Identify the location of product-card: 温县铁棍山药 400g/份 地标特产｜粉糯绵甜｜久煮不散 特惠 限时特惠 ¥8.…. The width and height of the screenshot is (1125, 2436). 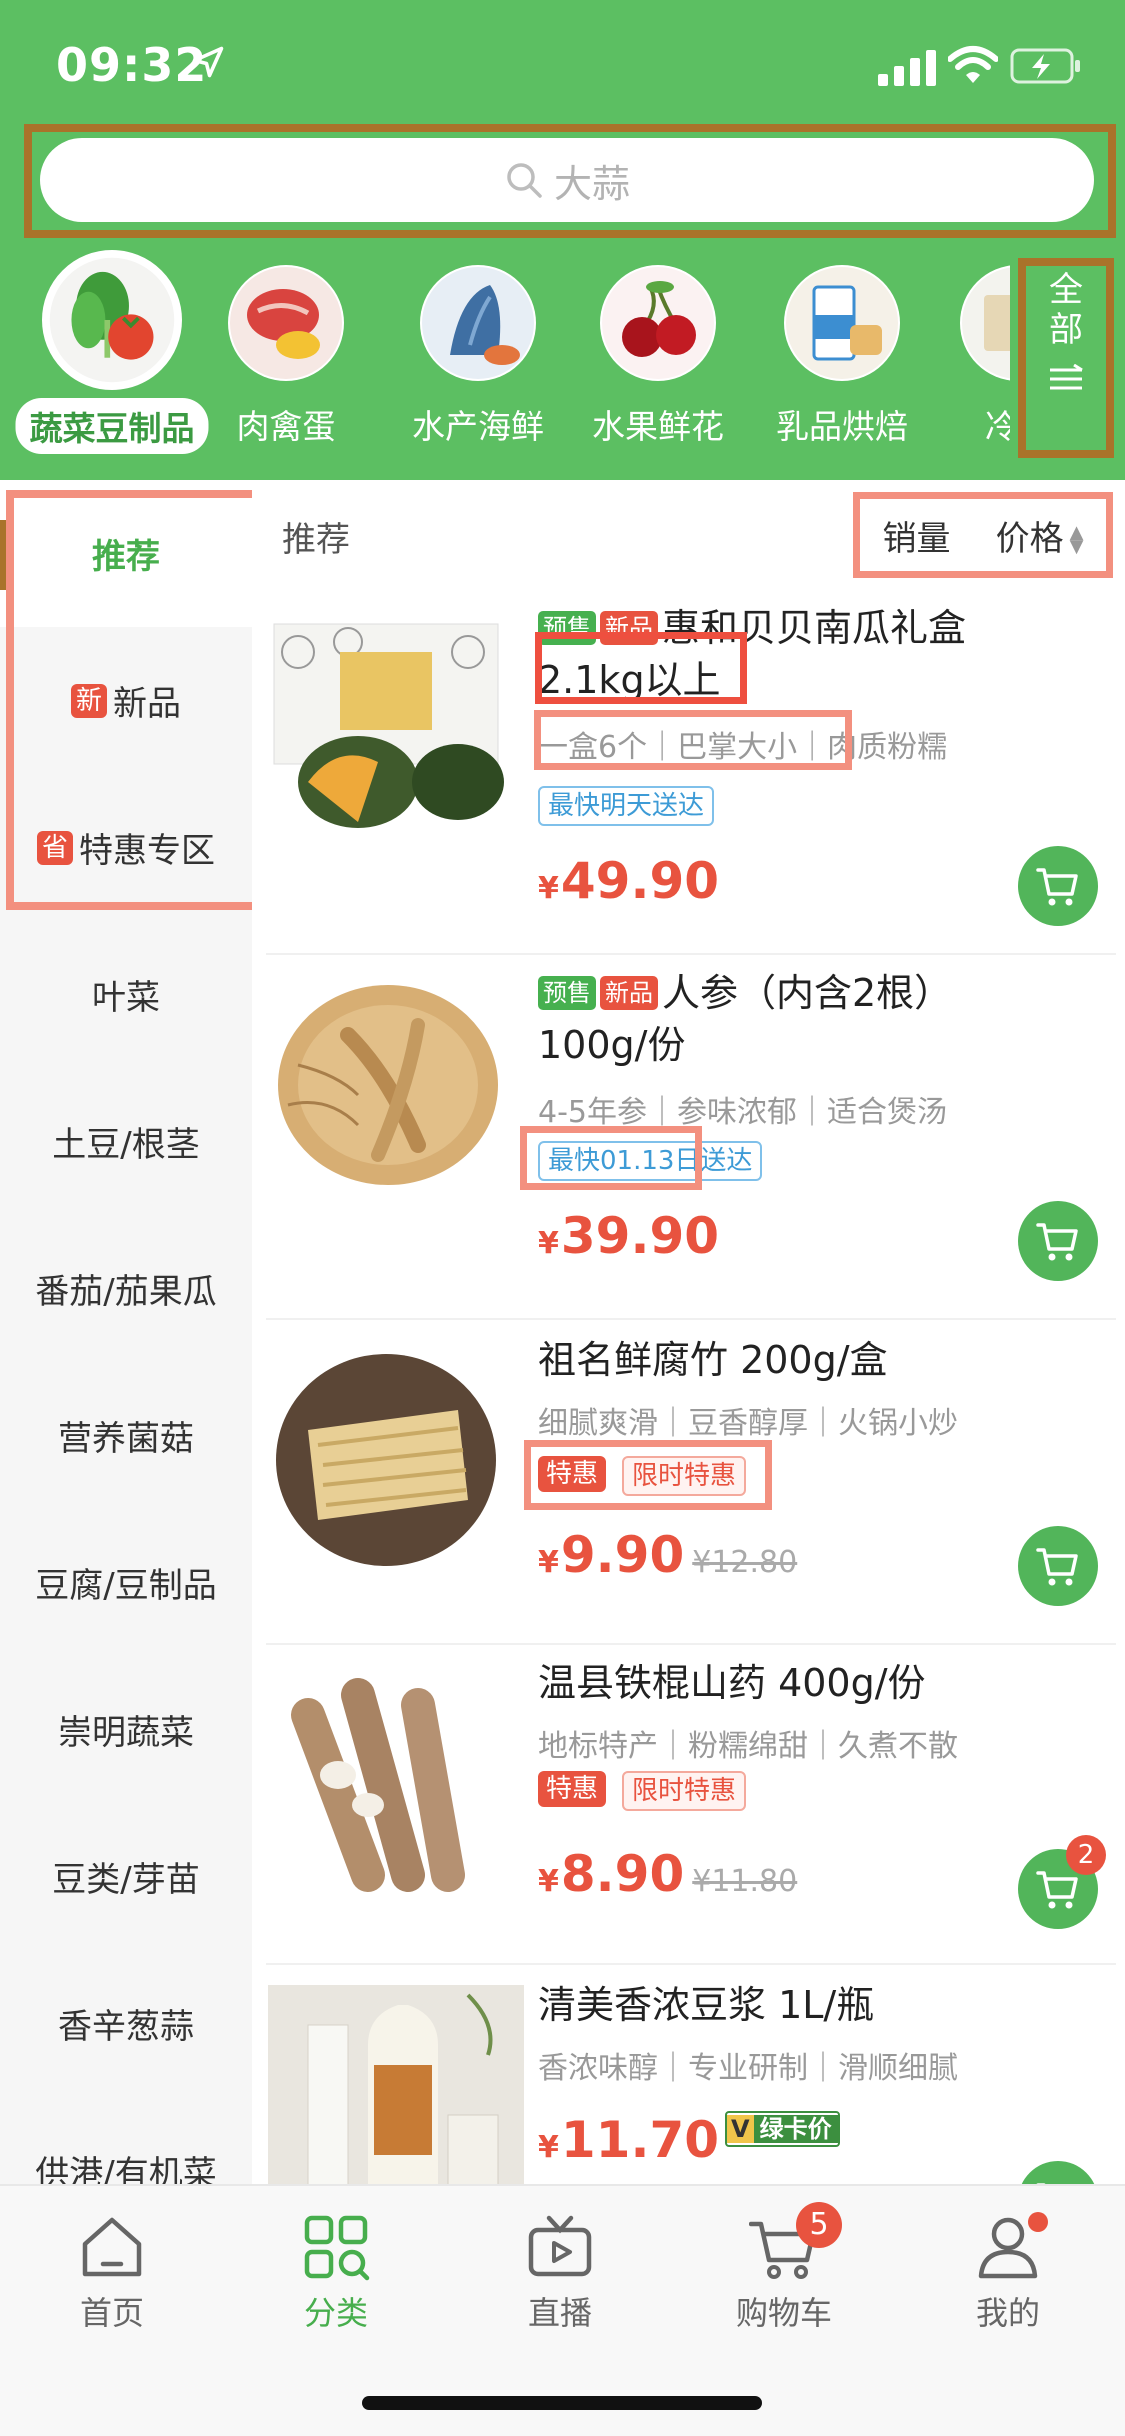
(691, 1805).